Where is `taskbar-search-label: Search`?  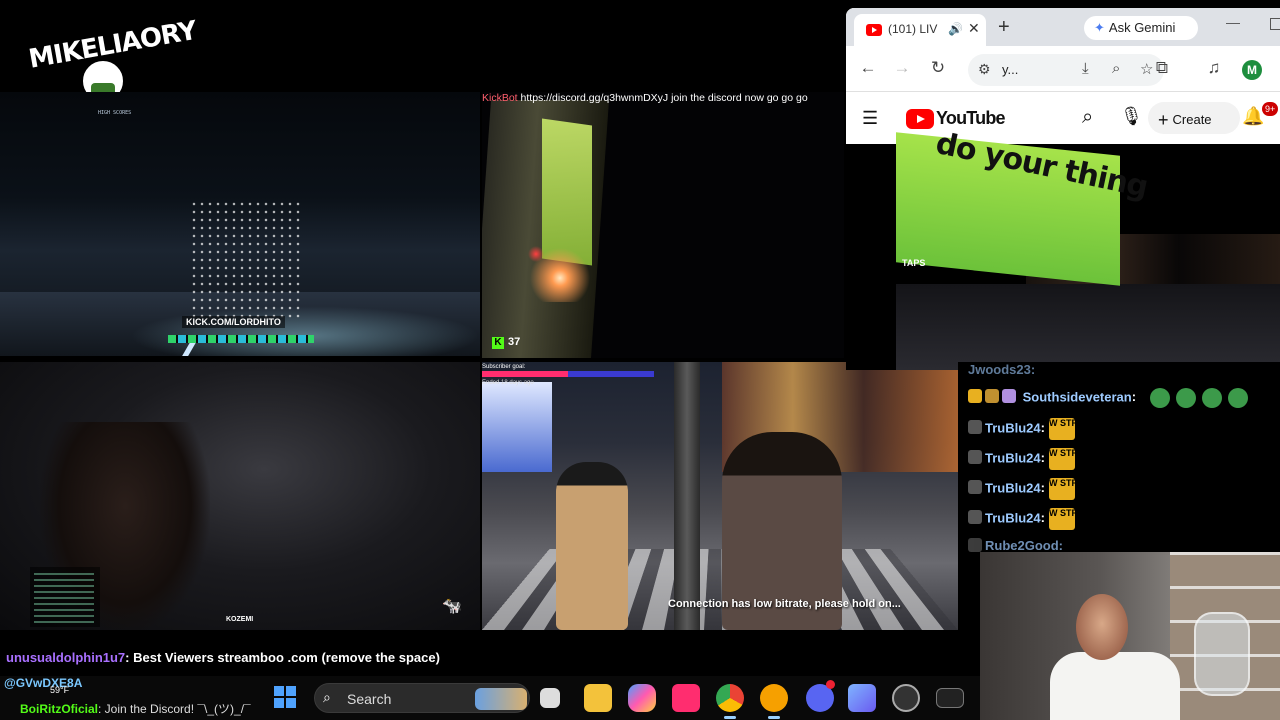 taskbar-search-label: Search is located at coordinates (369, 699).